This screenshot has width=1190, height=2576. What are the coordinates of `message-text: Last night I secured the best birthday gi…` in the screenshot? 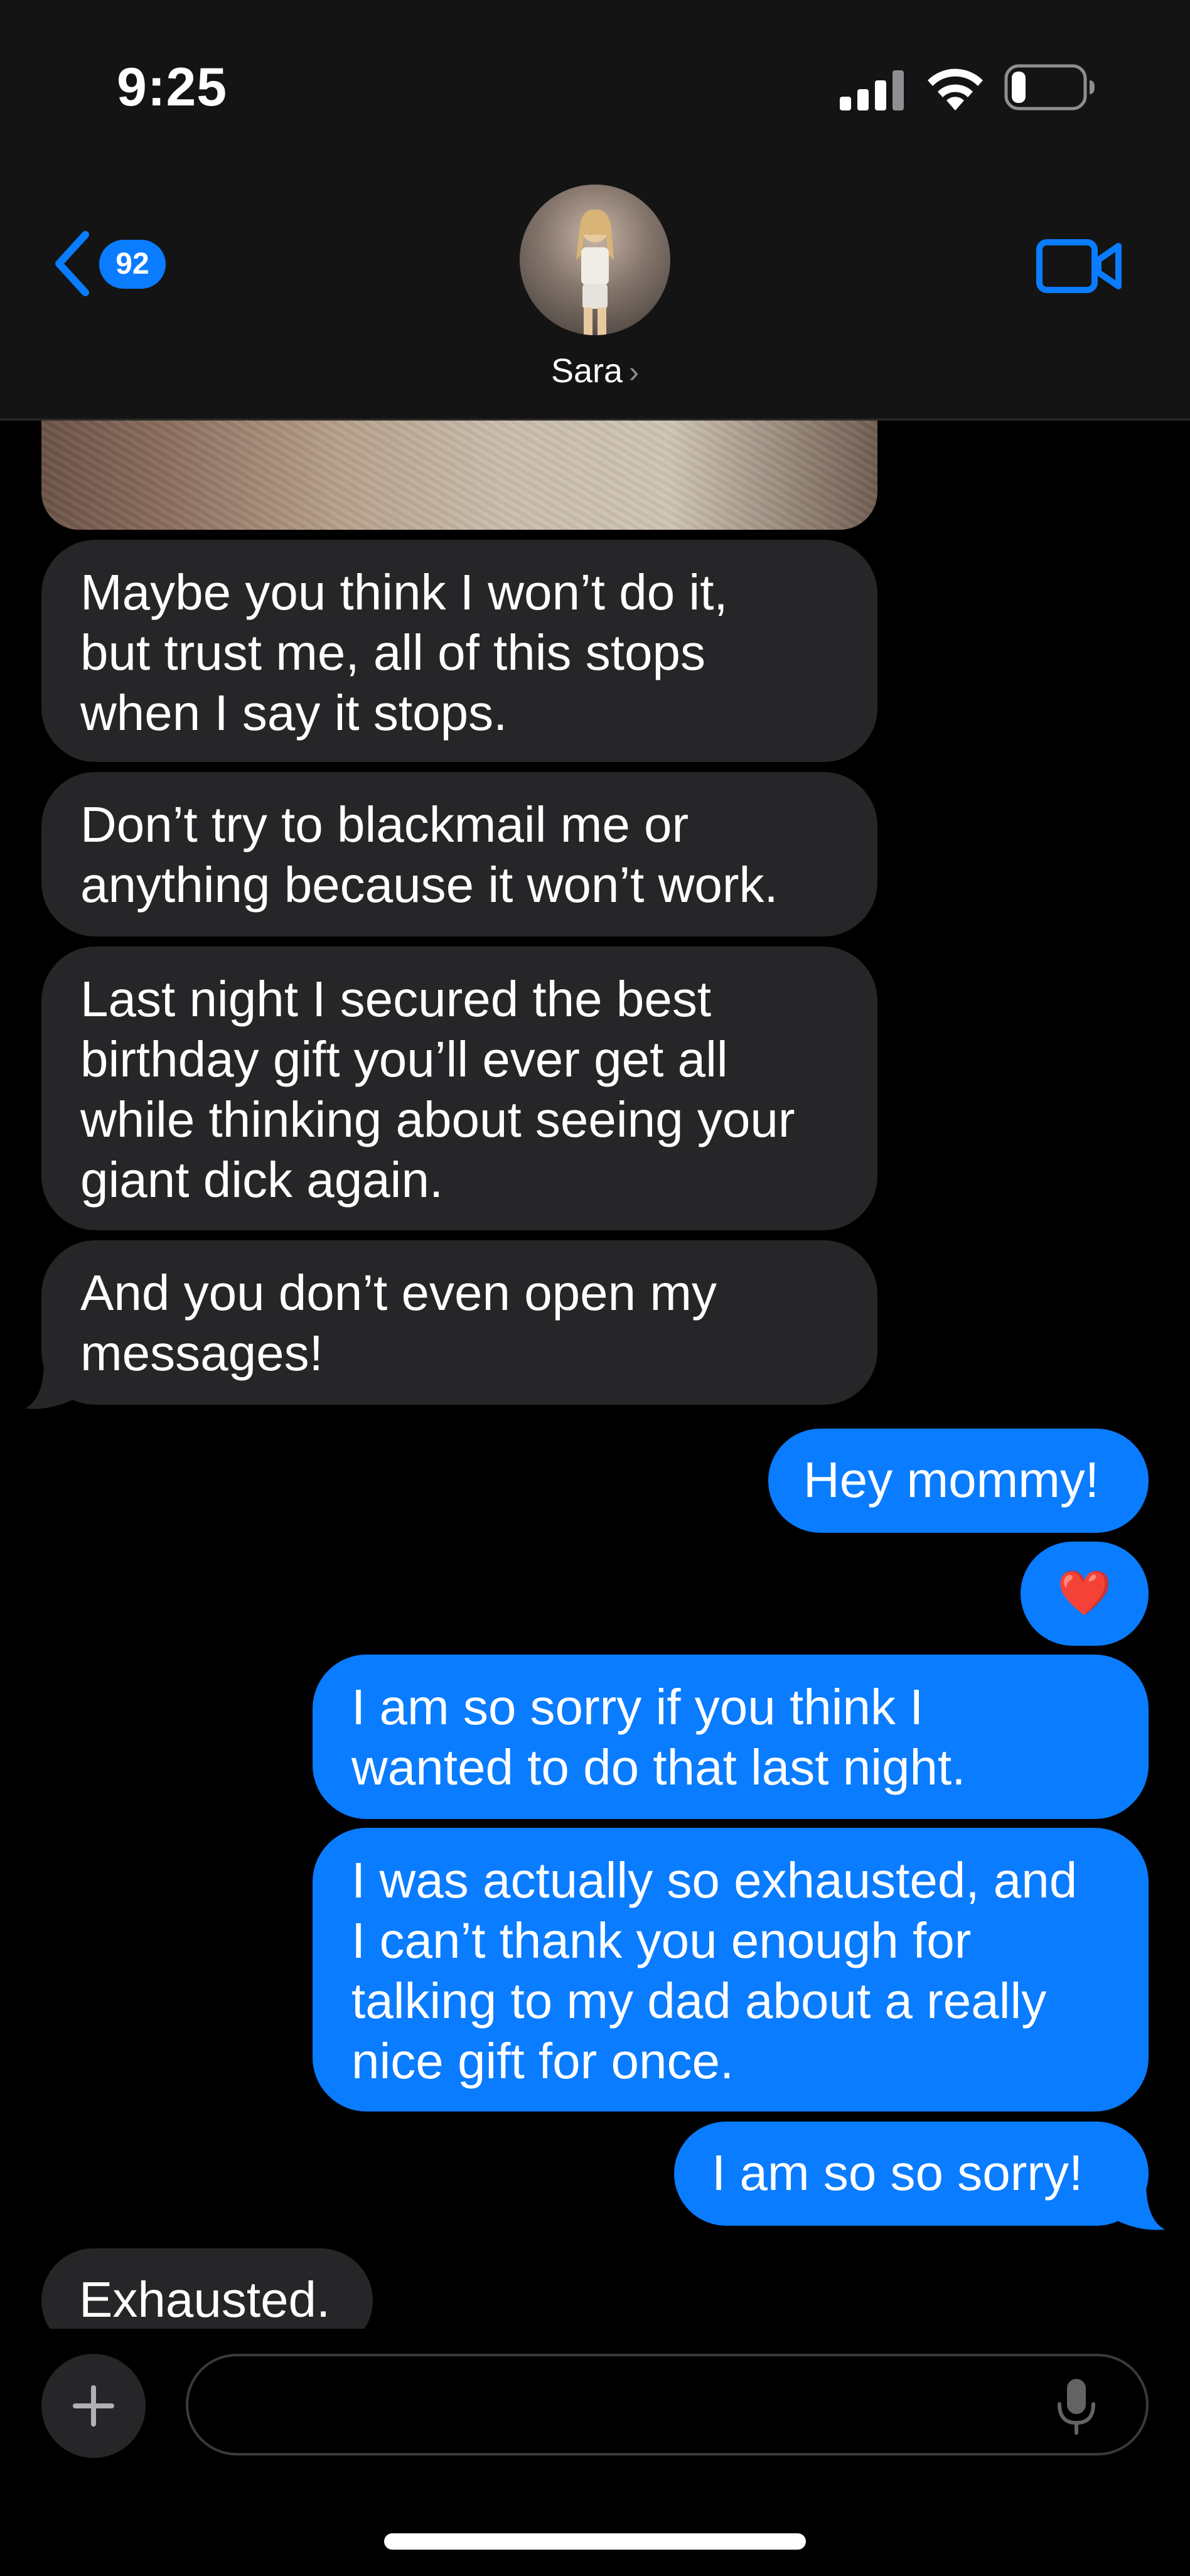 It's located at (437, 1089).